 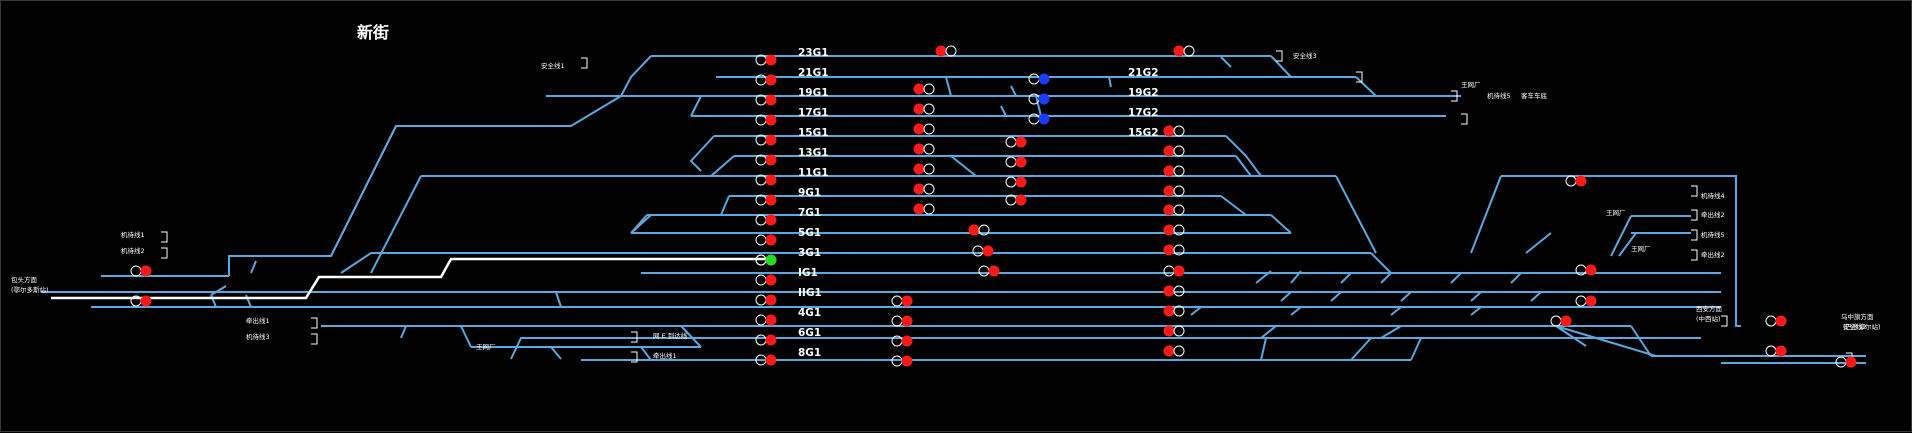 What do you see at coordinates (665, 355) in the screenshot?
I see `side-label: 牵出线1` at bounding box center [665, 355].